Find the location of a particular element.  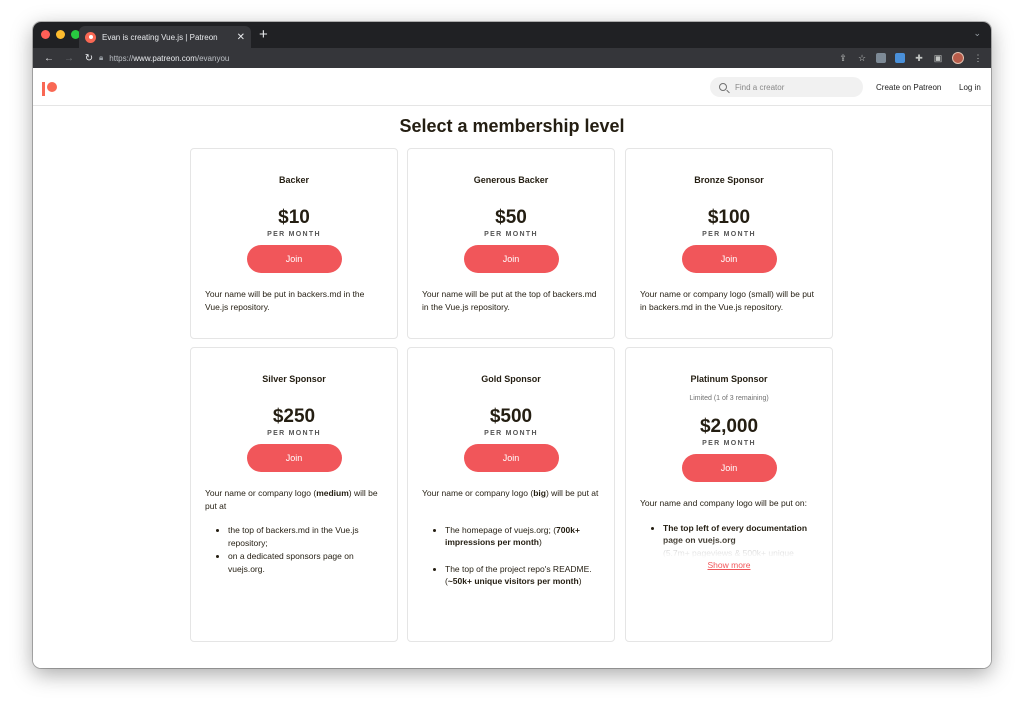

bookmark-star-icon: ☆ is located at coordinates (862, 58).